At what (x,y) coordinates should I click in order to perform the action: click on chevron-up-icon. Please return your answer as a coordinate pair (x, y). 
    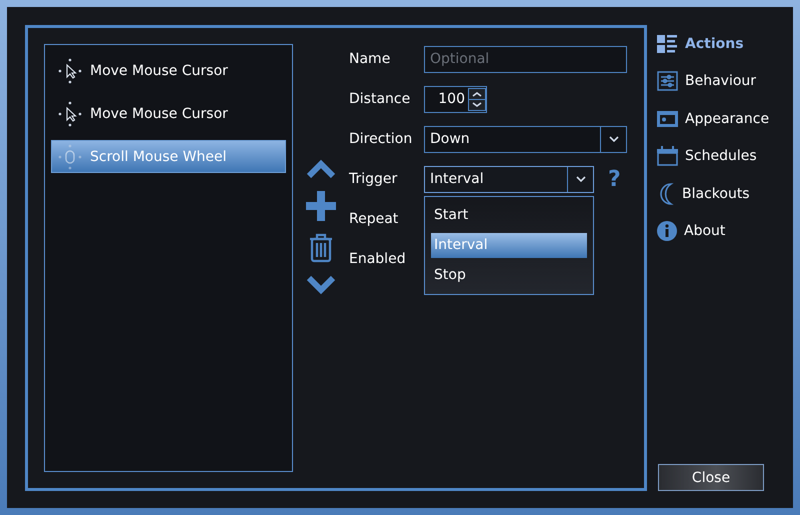
    Looking at the image, I should click on (321, 169).